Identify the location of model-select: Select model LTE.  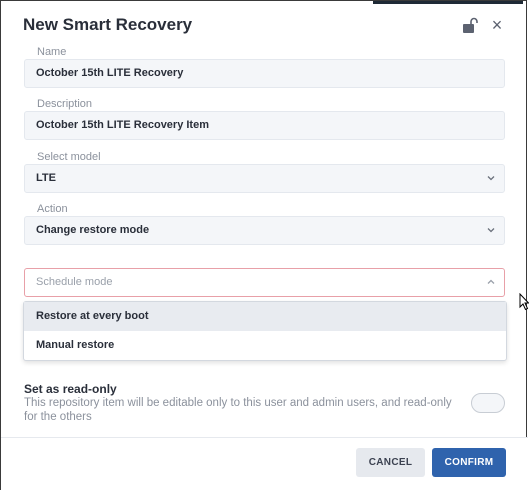
(264, 172).